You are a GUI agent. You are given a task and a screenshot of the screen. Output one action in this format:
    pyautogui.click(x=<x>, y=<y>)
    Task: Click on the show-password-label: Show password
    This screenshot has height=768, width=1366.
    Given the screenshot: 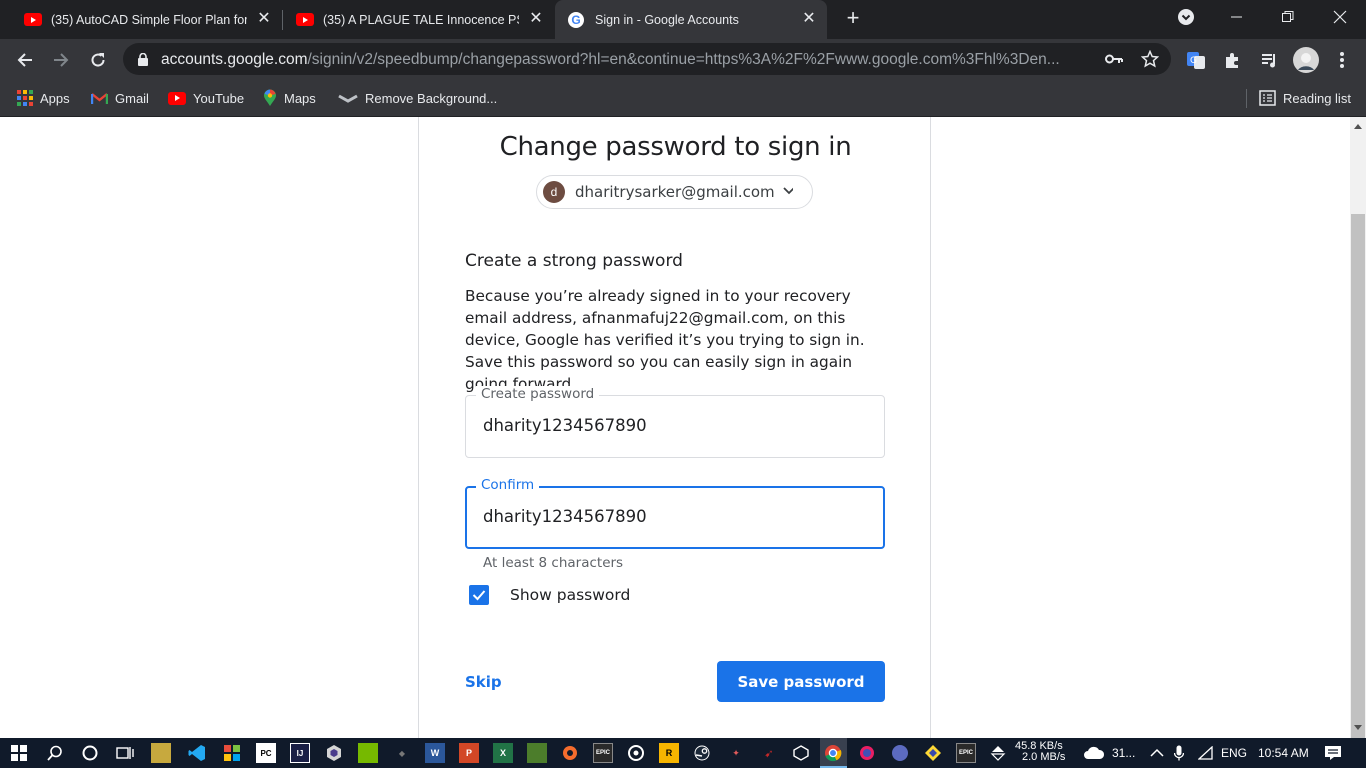 What is the action you would take?
    pyautogui.click(x=570, y=595)
    